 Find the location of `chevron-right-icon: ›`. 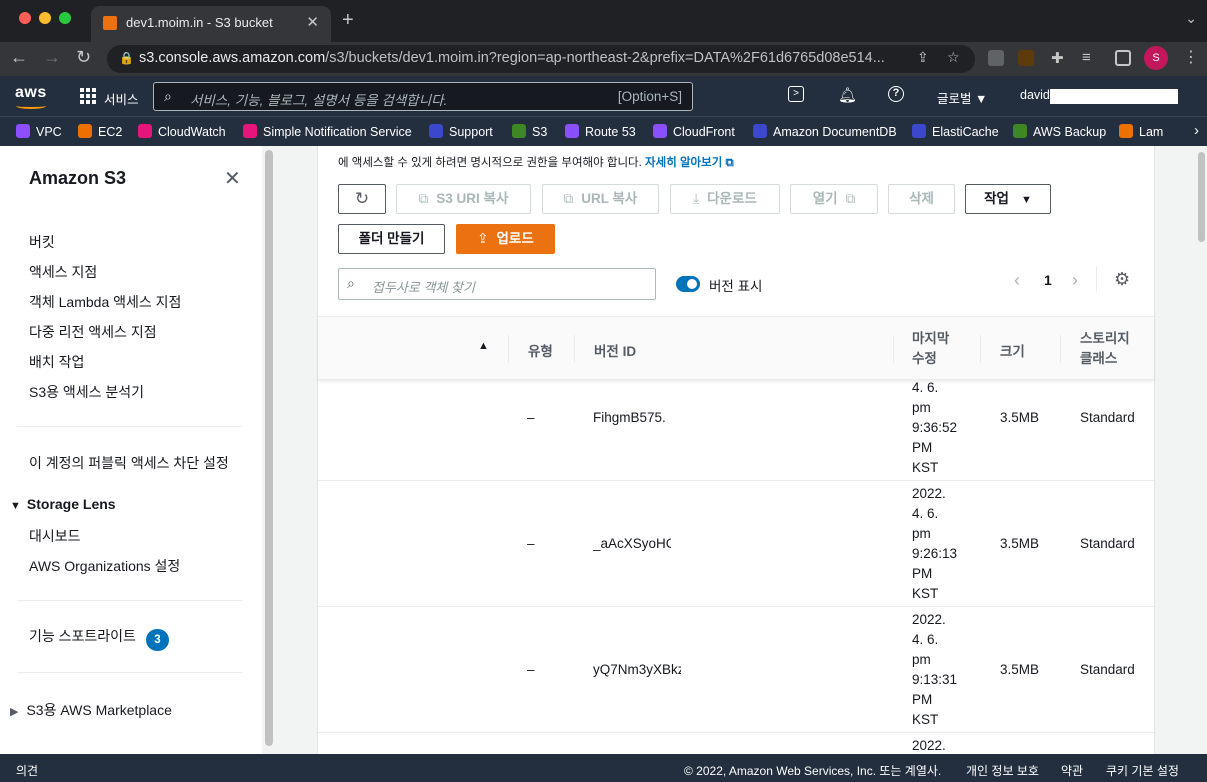

chevron-right-icon: › is located at coordinates (1196, 130).